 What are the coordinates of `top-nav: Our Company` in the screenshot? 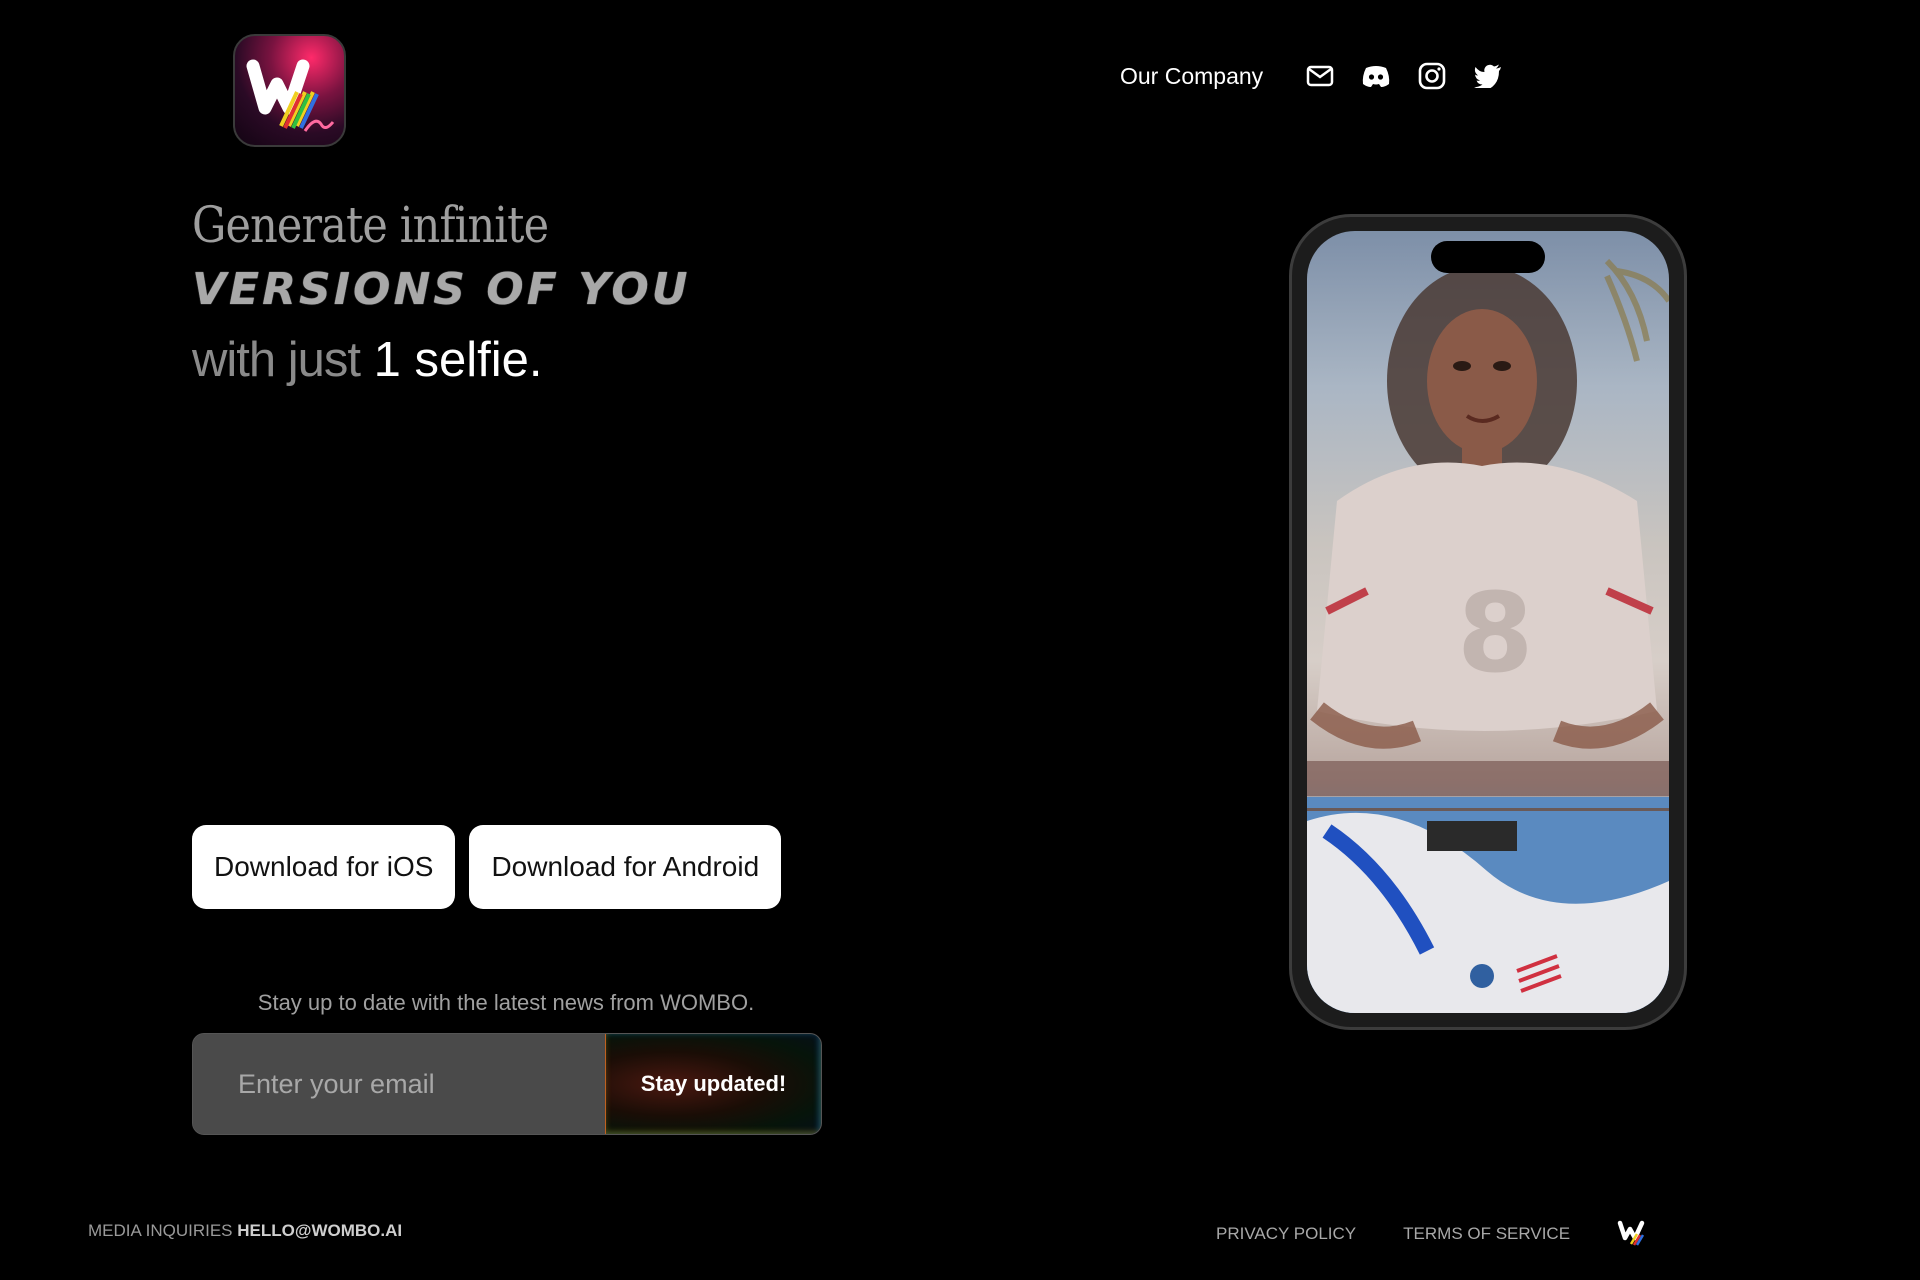 It's located at (1324, 76).